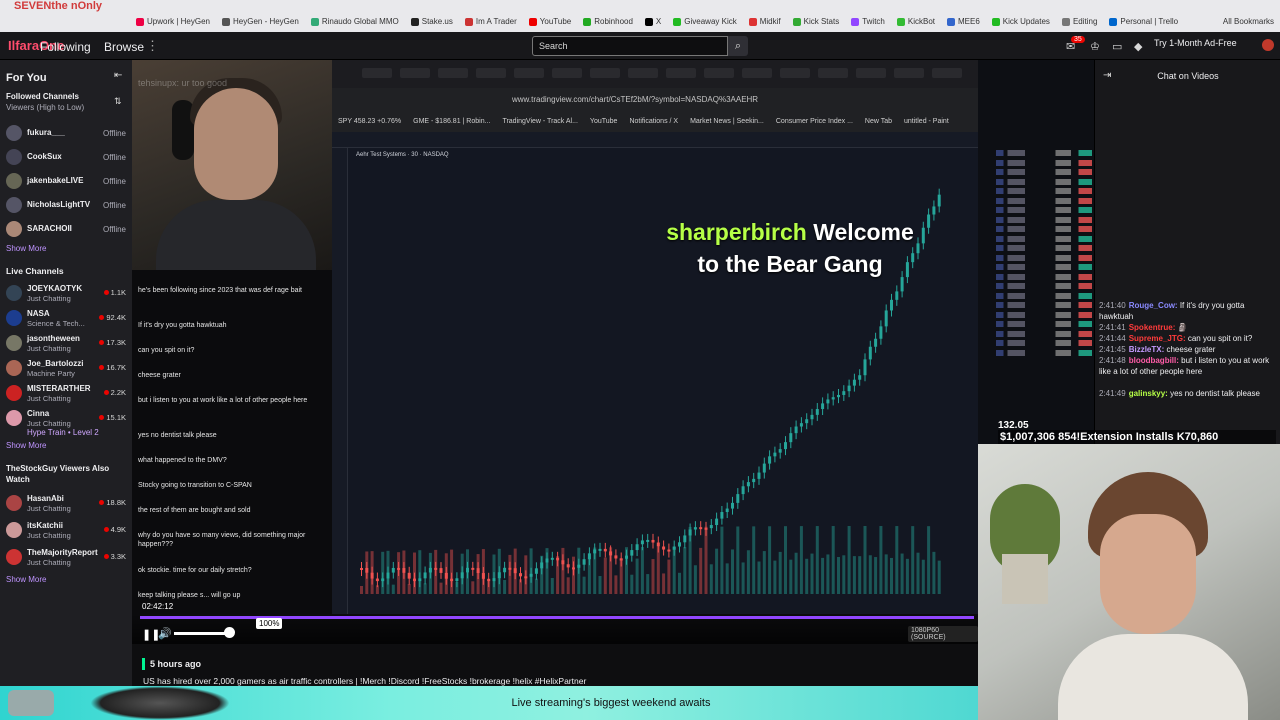 The width and height of the screenshot is (1280, 720). What do you see at coordinates (67, 182) in the screenshot?
I see `sidebar-item-followed: jakenbakeLIVE Offline` at bounding box center [67, 182].